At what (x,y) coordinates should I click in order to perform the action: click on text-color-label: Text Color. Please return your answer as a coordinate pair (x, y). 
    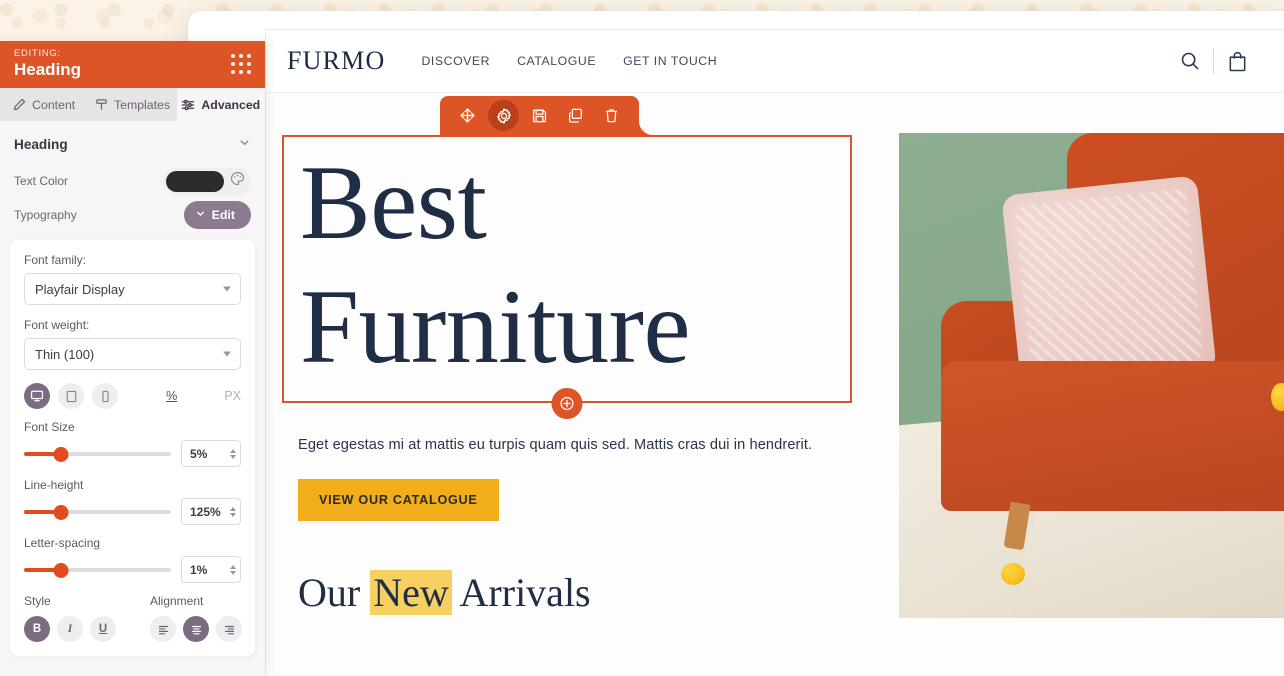
    Looking at the image, I should click on (41, 181).